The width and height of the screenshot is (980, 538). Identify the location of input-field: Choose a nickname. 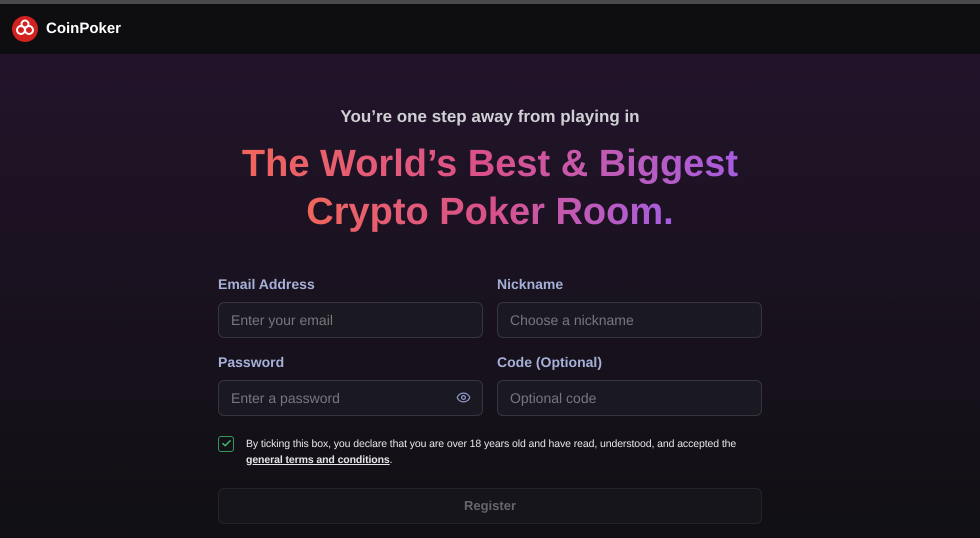
(629, 320).